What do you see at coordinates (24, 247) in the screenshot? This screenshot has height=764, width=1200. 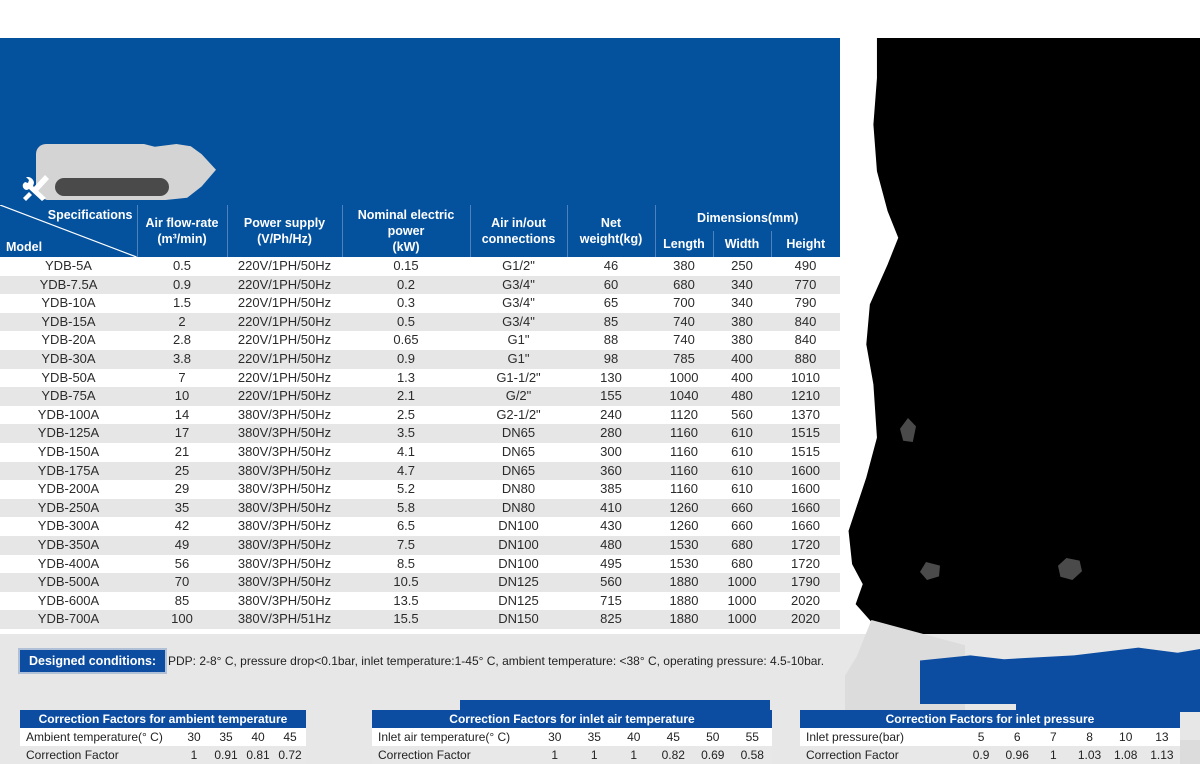 I see `corner-model-label: Model` at bounding box center [24, 247].